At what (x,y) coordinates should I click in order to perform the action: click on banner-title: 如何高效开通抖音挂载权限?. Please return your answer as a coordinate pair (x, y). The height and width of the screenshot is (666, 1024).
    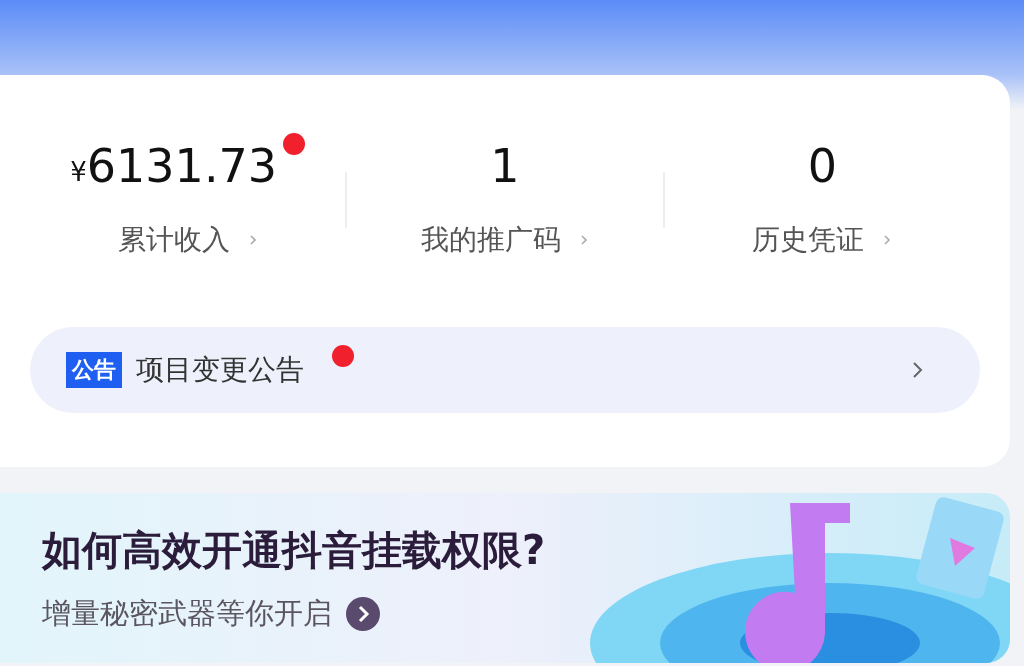
    Looking at the image, I should click on (294, 550).